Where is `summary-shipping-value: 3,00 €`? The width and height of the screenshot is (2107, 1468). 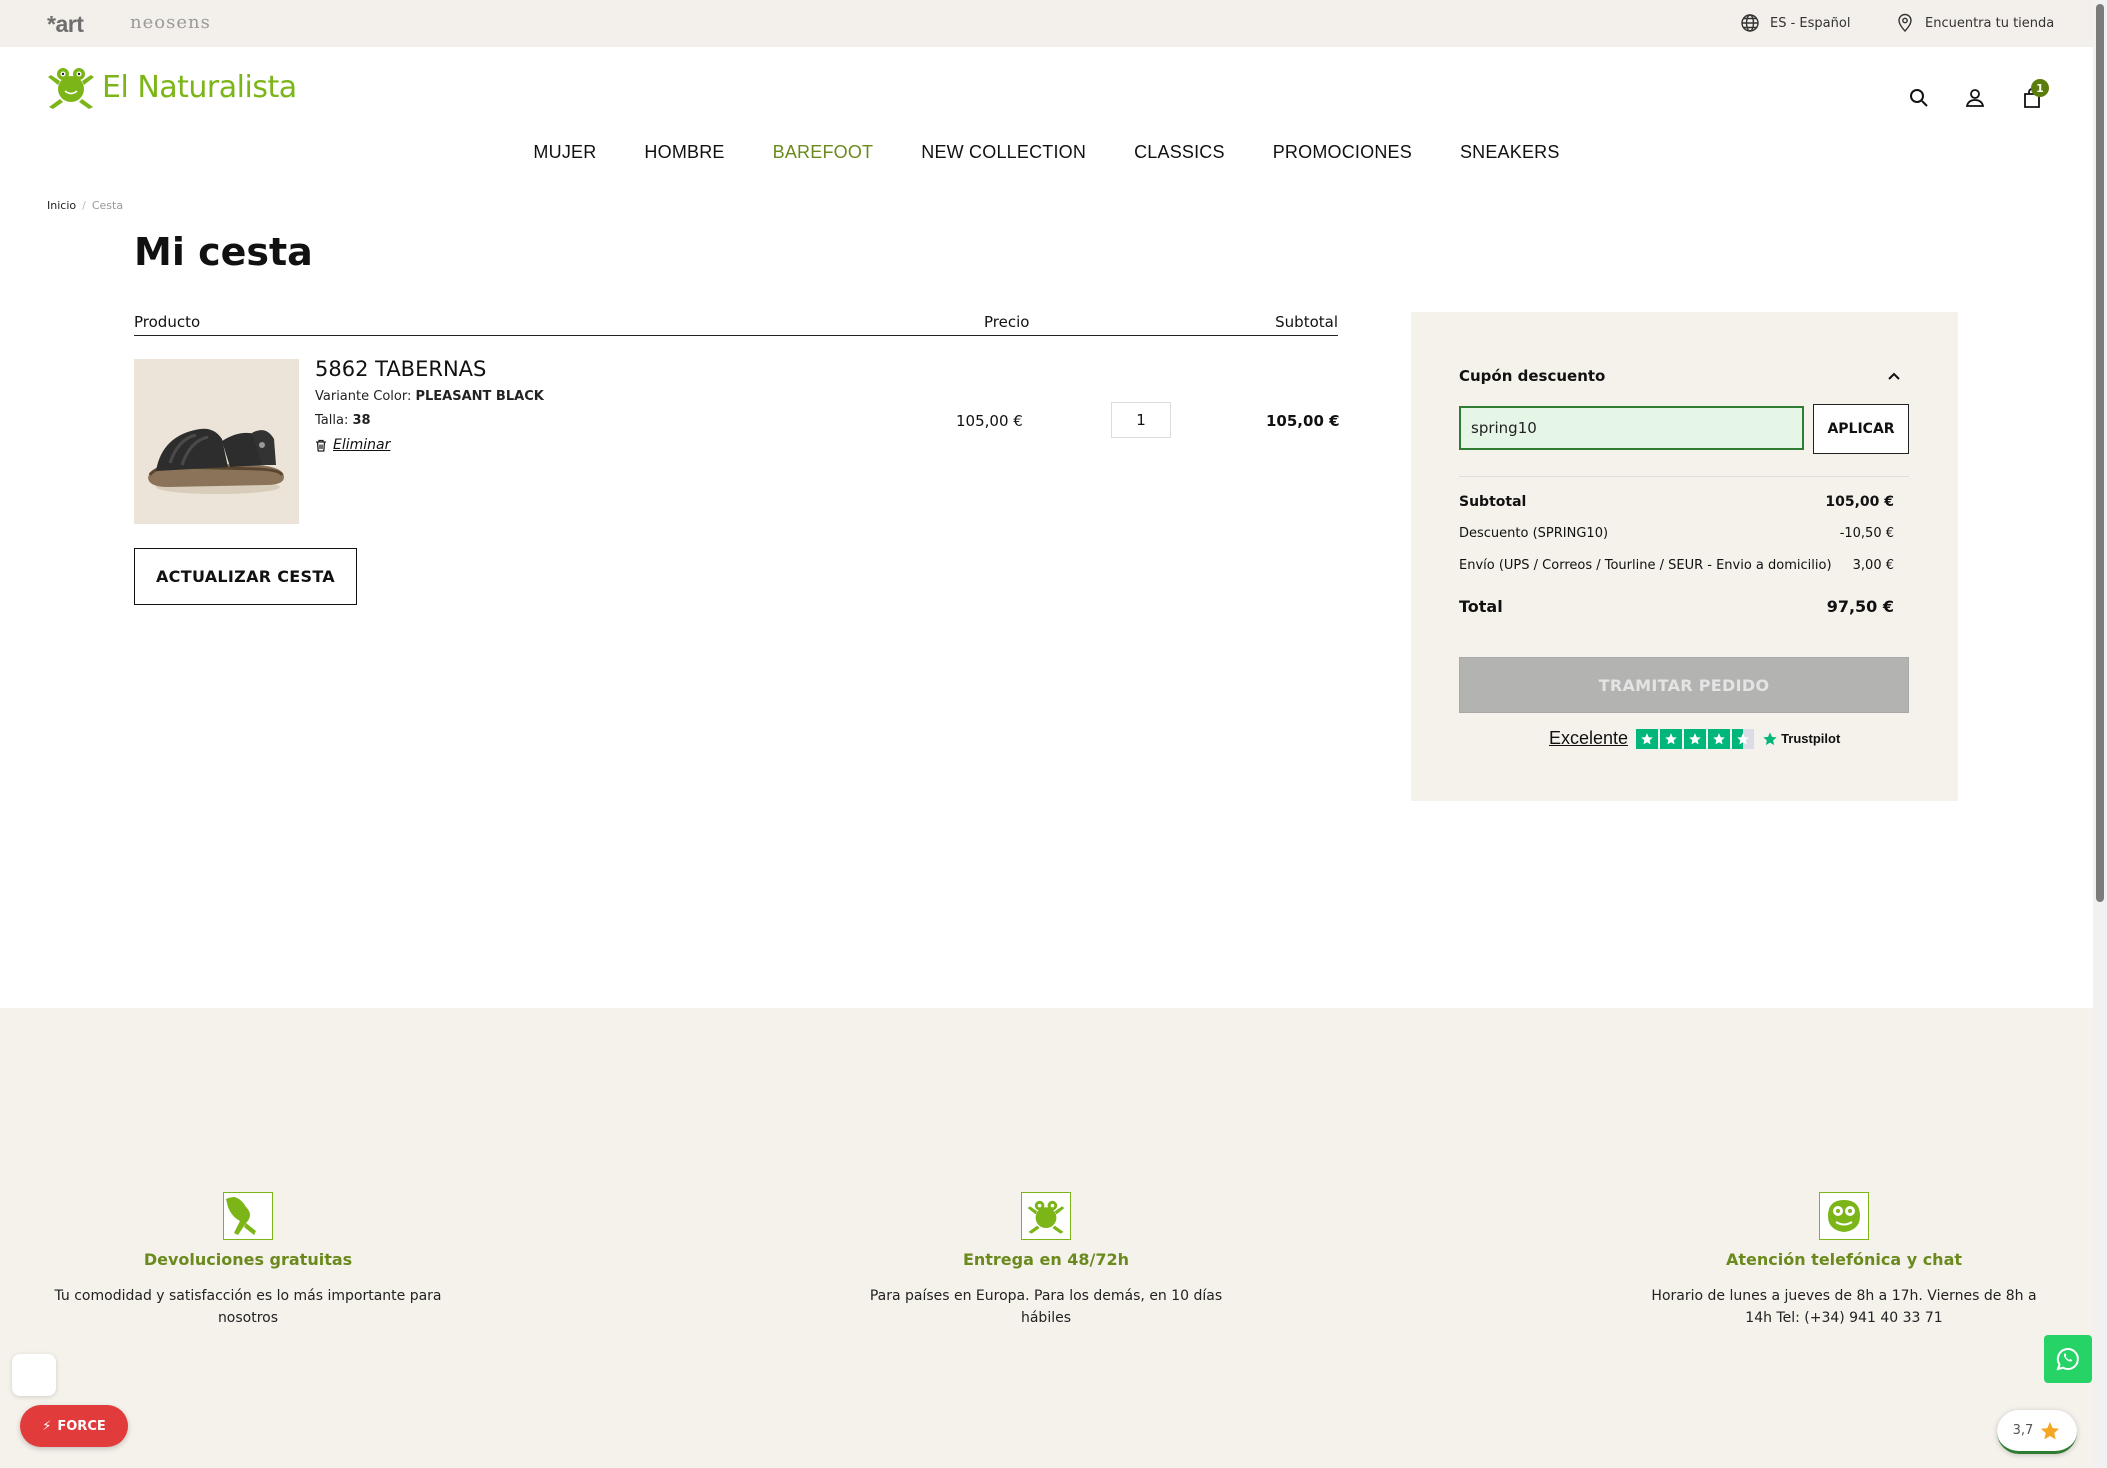 summary-shipping-value: 3,00 € is located at coordinates (1873, 565).